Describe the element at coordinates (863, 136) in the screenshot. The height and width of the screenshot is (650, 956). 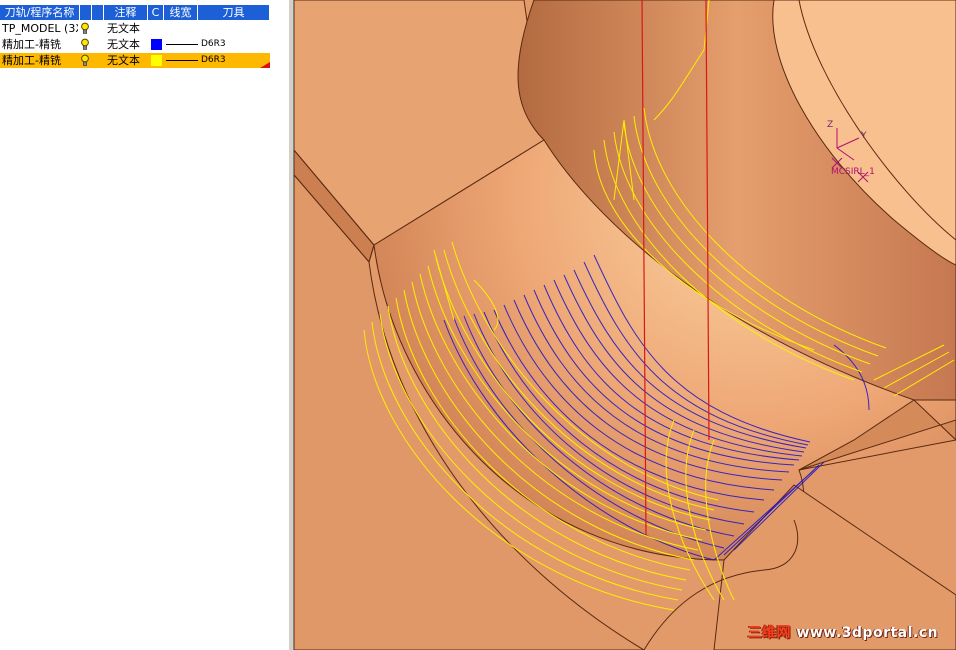
I see `axis-y-label: Y` at that location.